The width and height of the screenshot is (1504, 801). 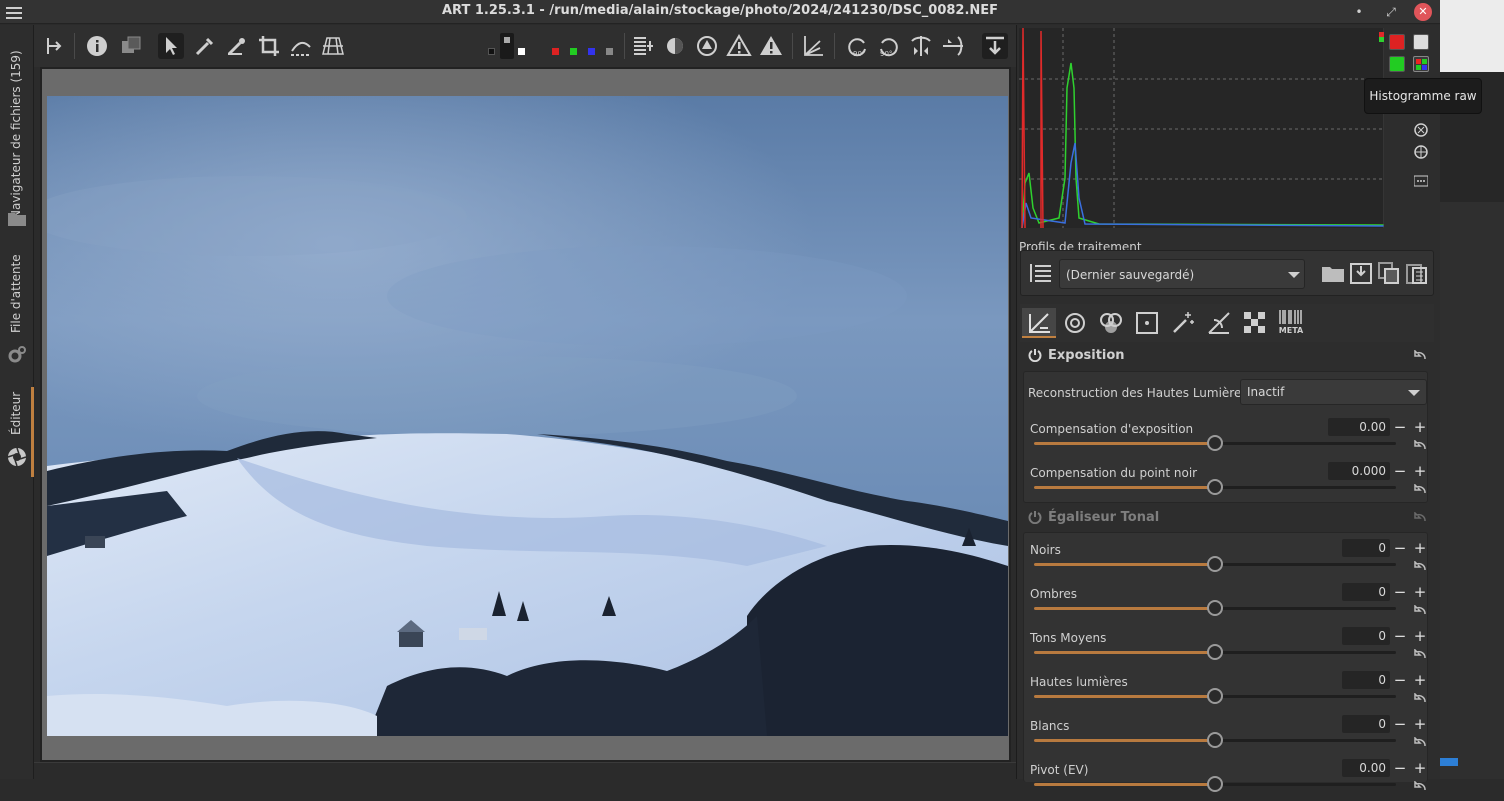 What do you see at coordinates (1219, 323) in the screenshot?
I see `transform-tab-icon` at bounding box center [1219, 323].